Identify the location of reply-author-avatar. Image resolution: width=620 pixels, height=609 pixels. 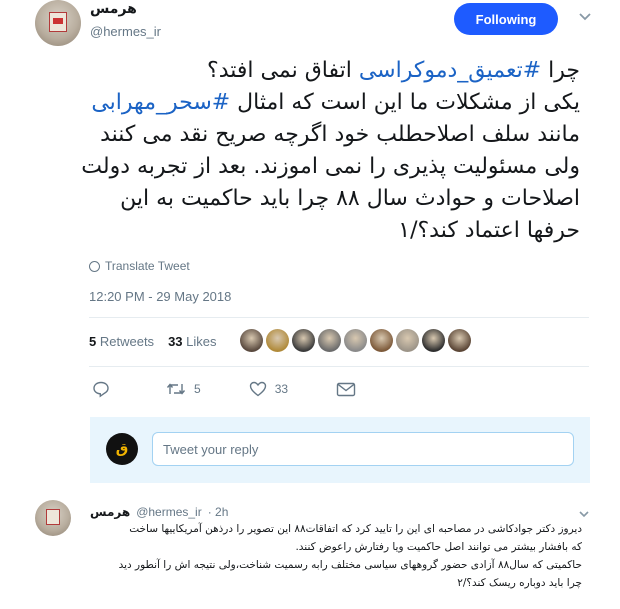
(53, 518).